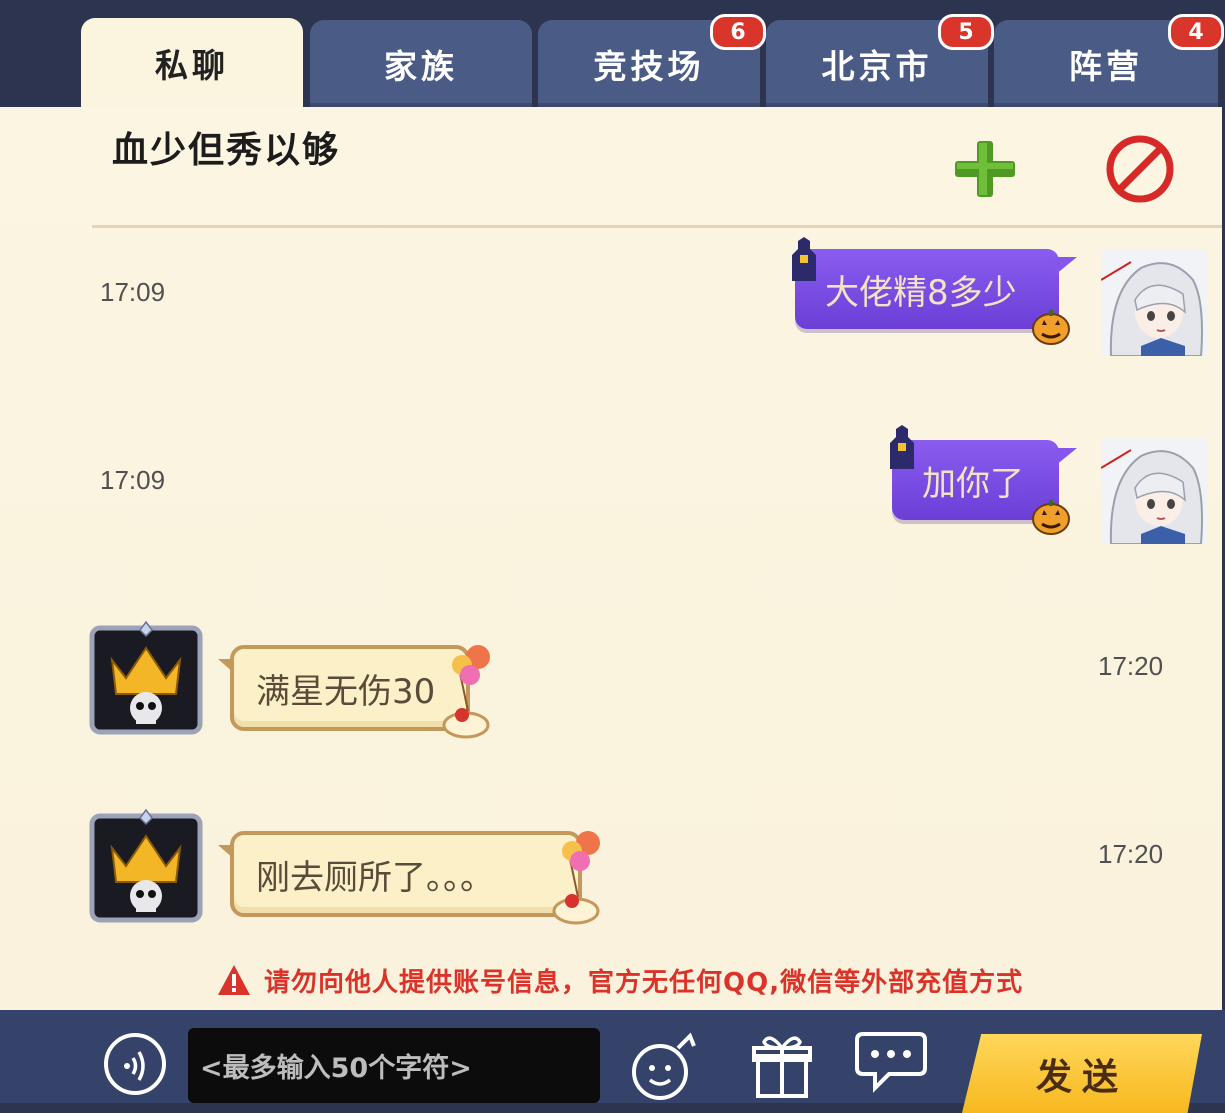 The height and width of the screenshot is (1113, 1225). Describe the element at coordinates (966, 32) in the screenshot. I see `unread-badge: 5` at that location.